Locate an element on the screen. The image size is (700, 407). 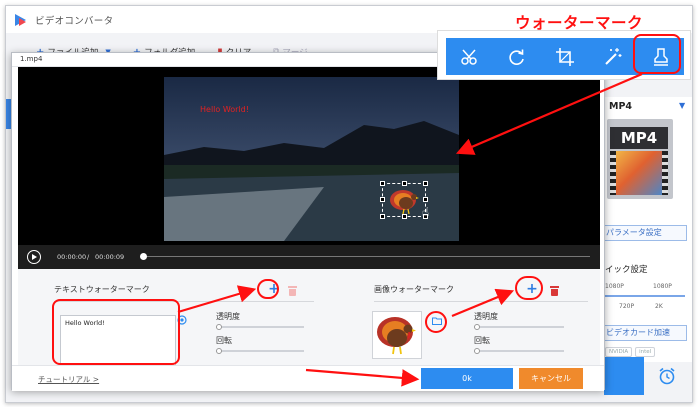
play-button is located at coordinates (34, 257).